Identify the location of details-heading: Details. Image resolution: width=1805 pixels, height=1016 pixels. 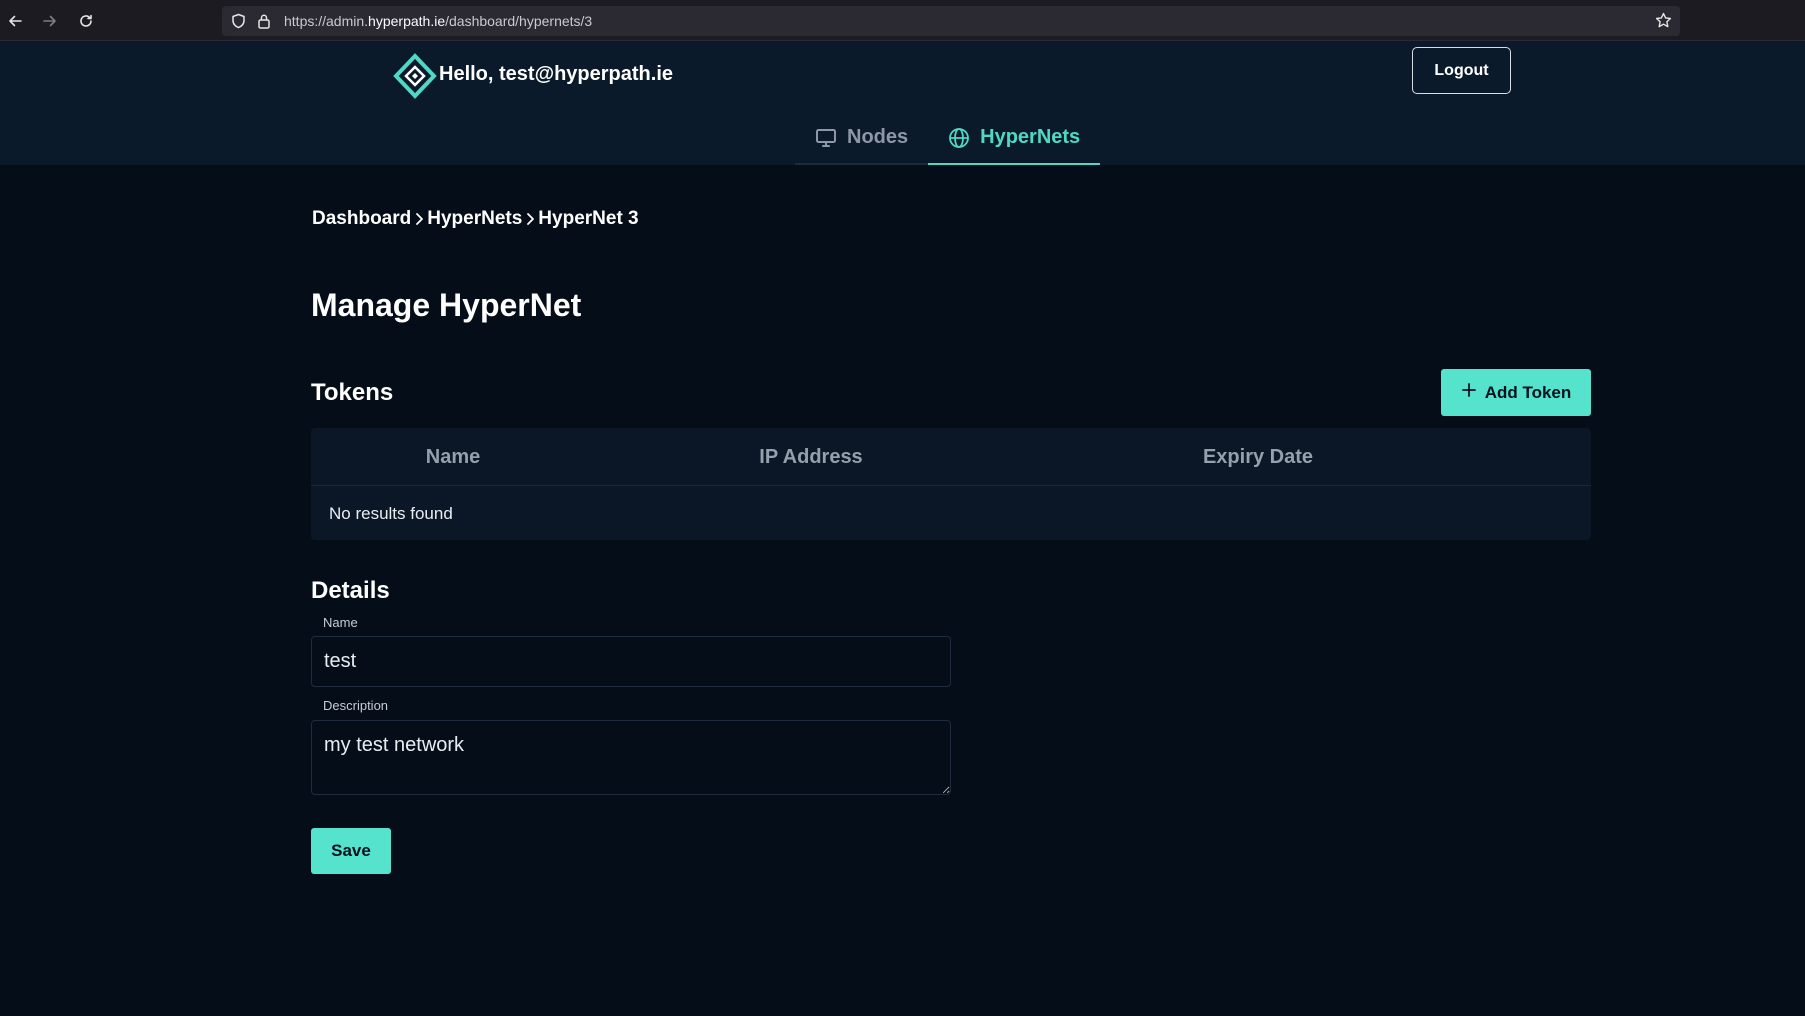
(350, 590).